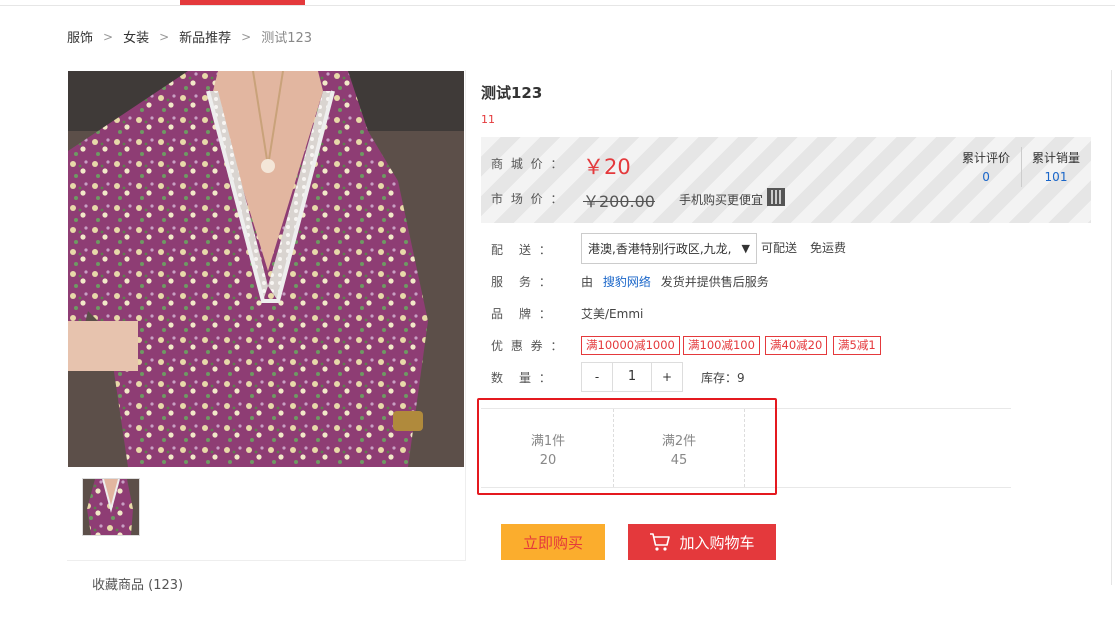  Describe the element at coordinates (522, 378) in the screenshot. I see `quantity-label: 数 量 ：` at that location.